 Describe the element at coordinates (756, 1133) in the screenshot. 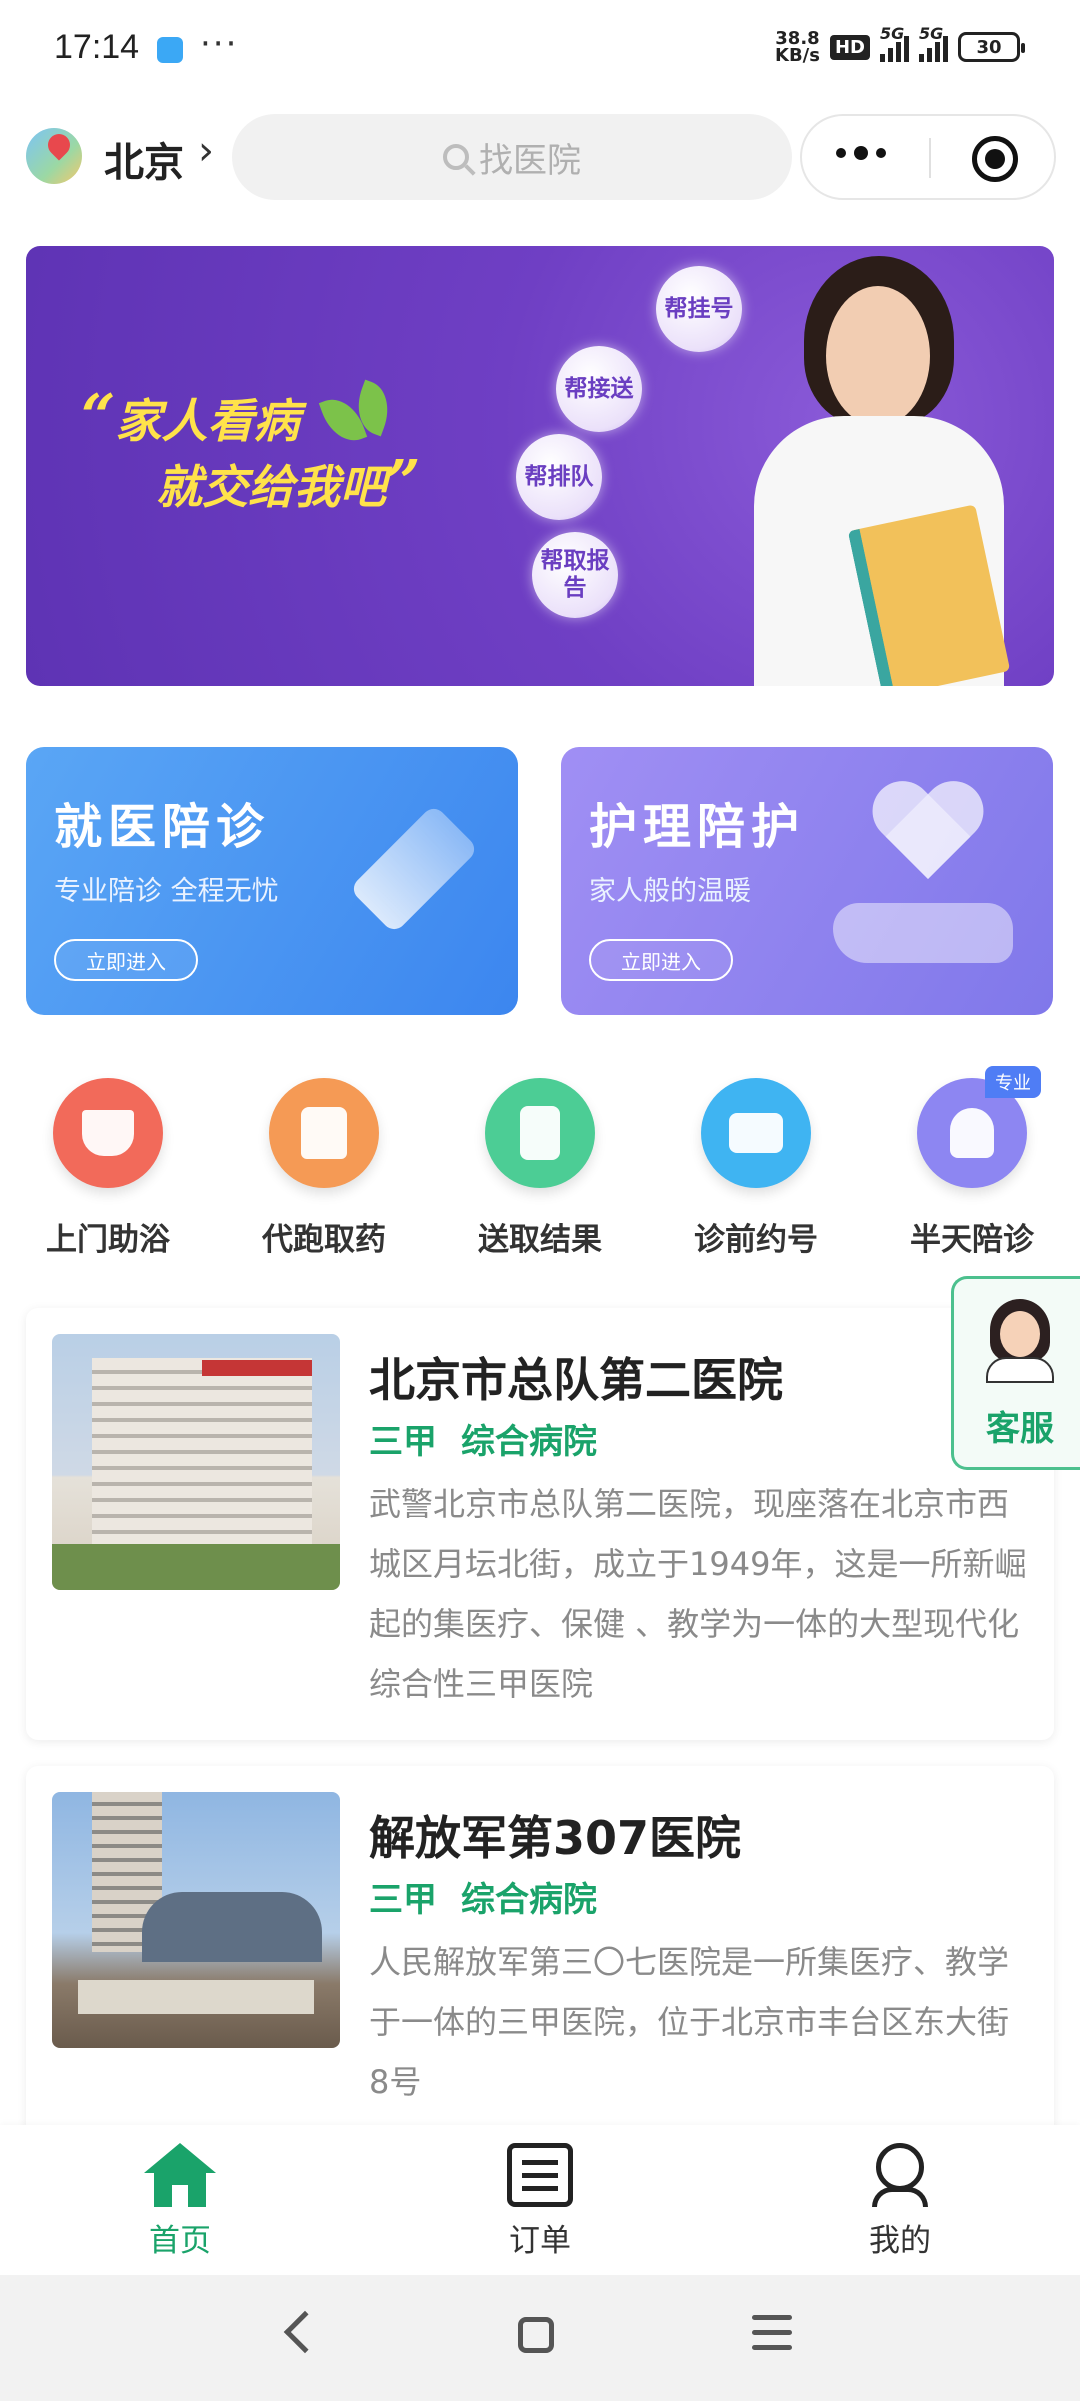

I see `monitor-icon` at that location.